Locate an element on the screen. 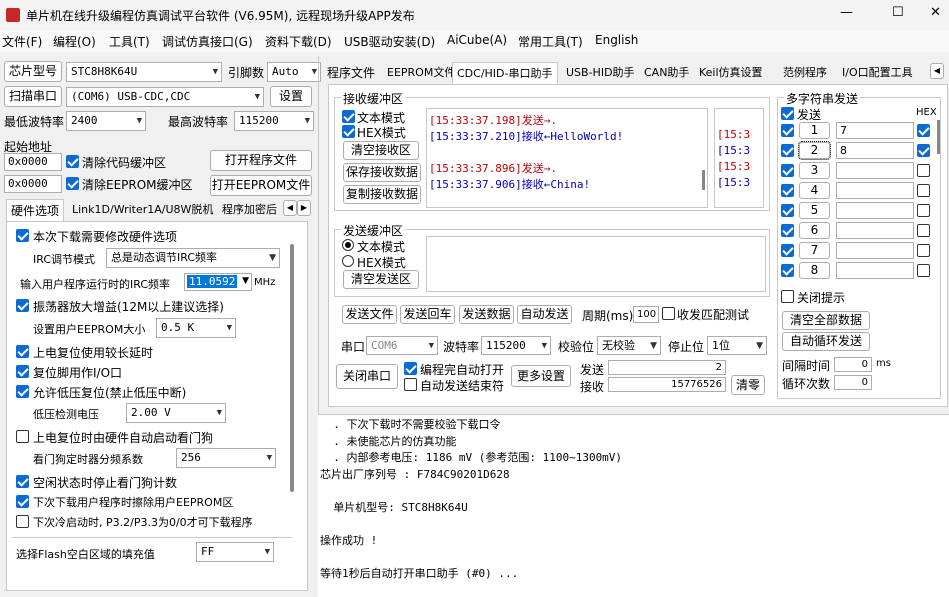  eeprom-size-select: 0.5 K ▼ is located at coordinates (196, 328).